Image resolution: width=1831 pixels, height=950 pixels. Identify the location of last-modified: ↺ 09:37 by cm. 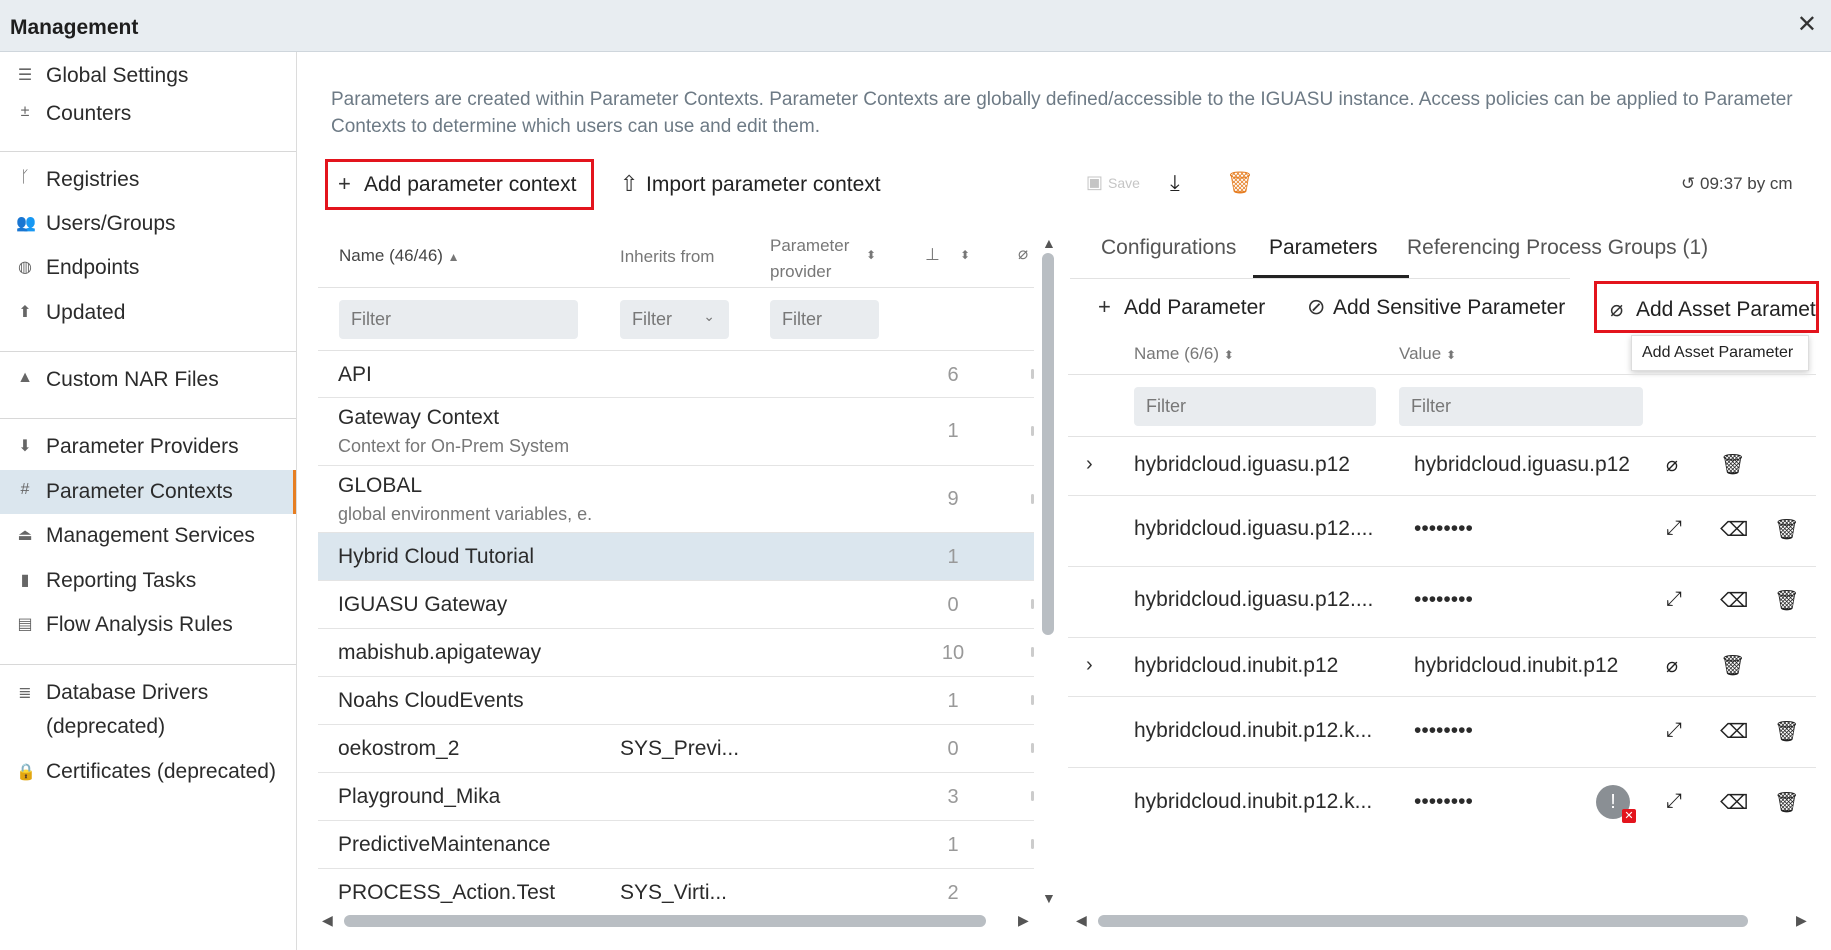
(1737, 183).